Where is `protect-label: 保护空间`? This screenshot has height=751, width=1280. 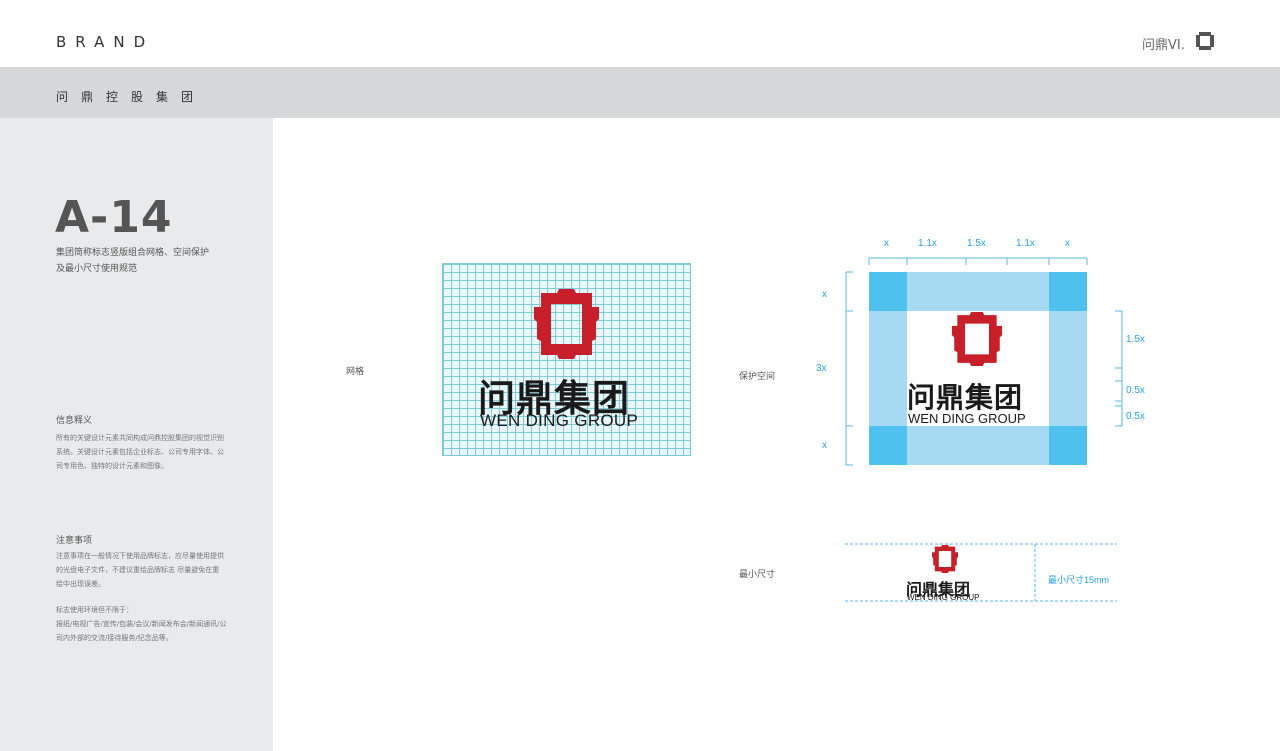 protect-label: 保护空间 is located at coordinates (757, 377).